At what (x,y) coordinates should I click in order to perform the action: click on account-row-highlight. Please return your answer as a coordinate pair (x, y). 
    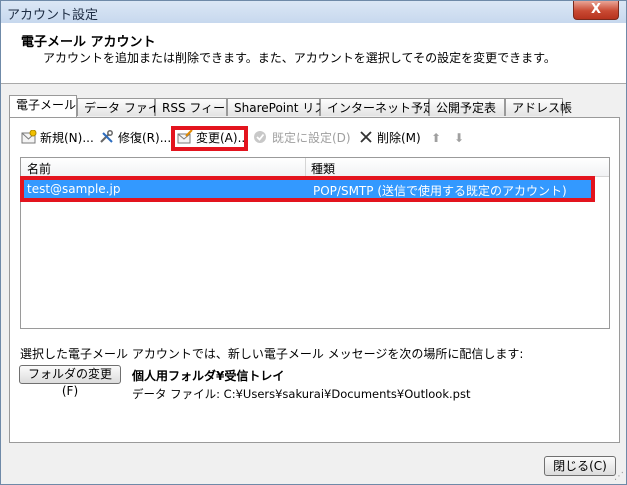
    Looking at the image, I should click on (307, 189).